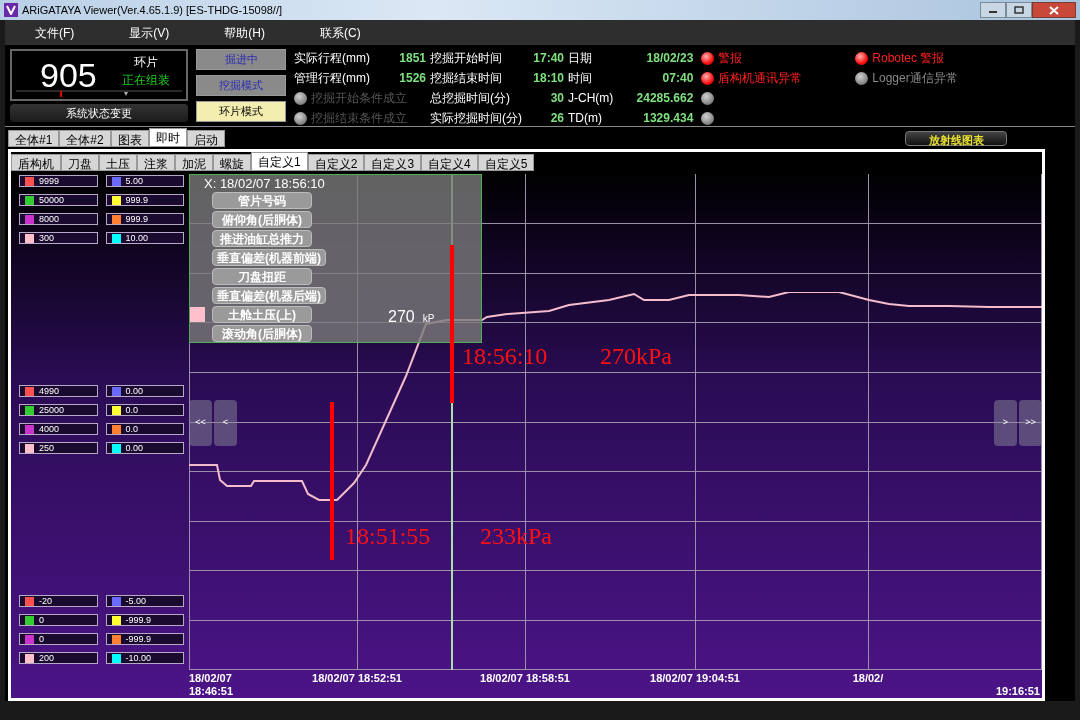  I want to click on assembly-status: 正在组装, so click(146, 80).